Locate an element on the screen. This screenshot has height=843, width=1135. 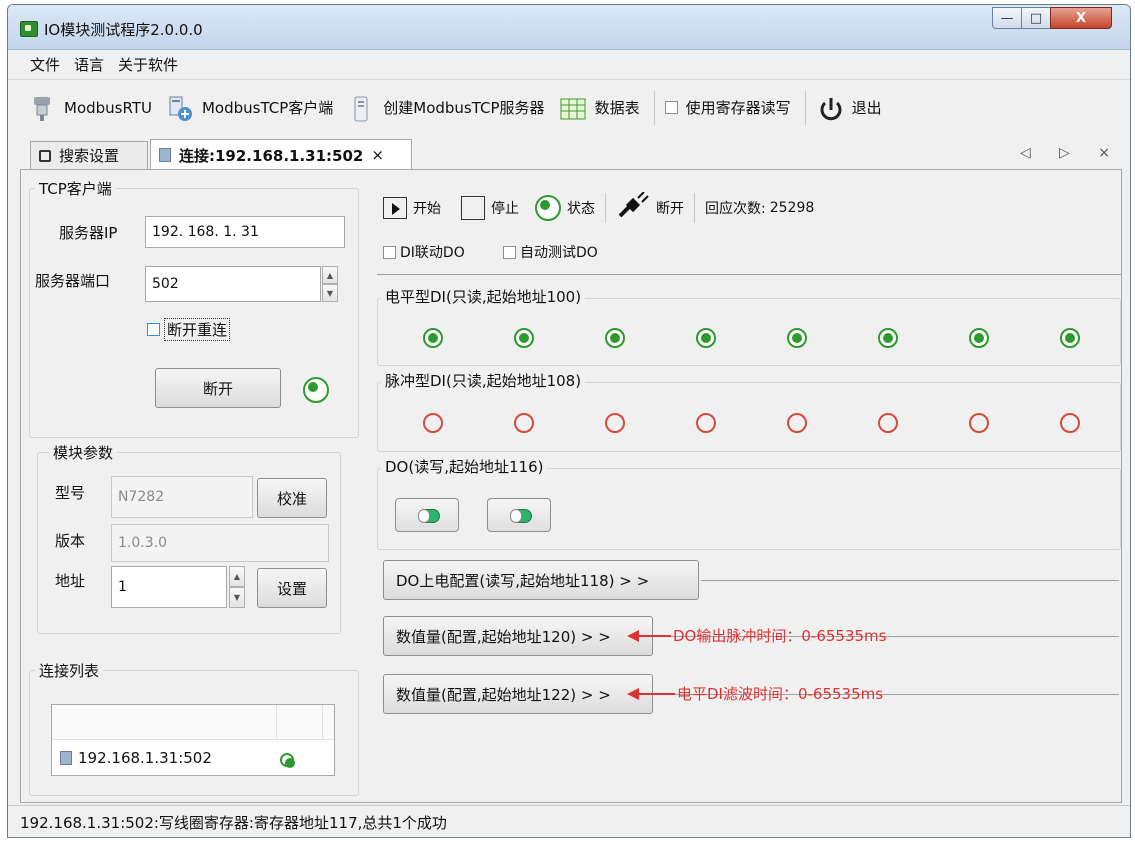
di-link-do-label: DI联动DO is located at coordinates (432, 253).